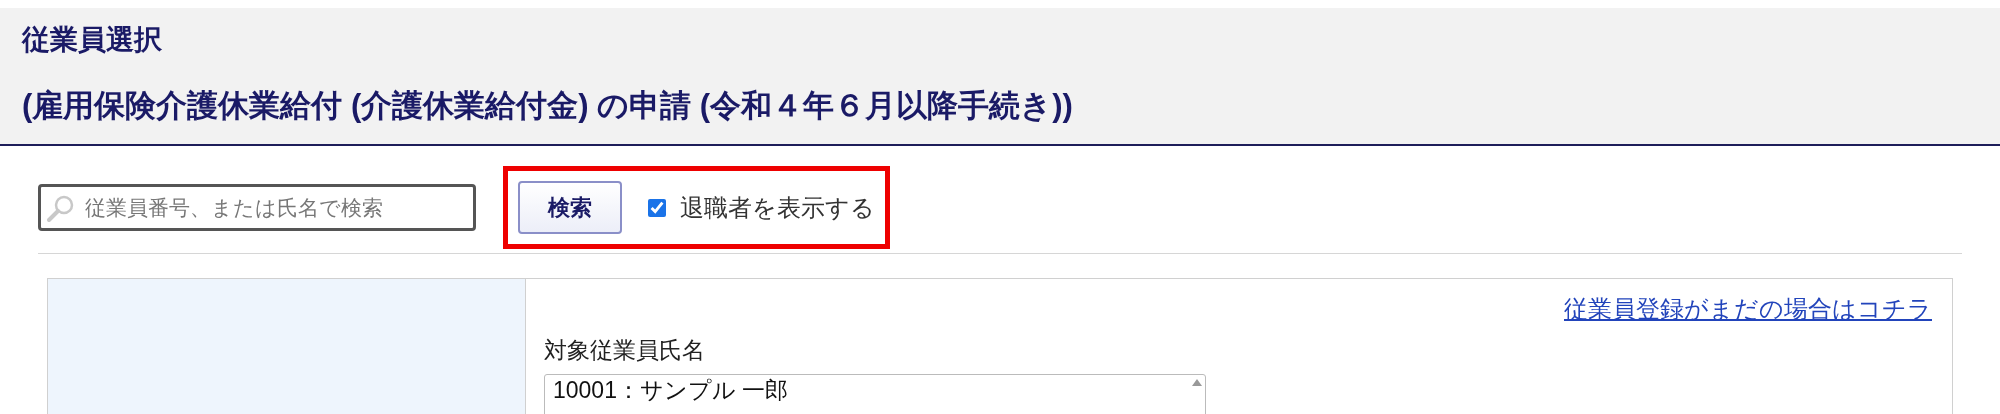  Describe the element at coordinates (547, 106) in the screenshot. I see `page-subtitle: (雇用保険介護休業給付 (介護休業給付金) の申請 (令和４年６月以降手続き))` at that location.